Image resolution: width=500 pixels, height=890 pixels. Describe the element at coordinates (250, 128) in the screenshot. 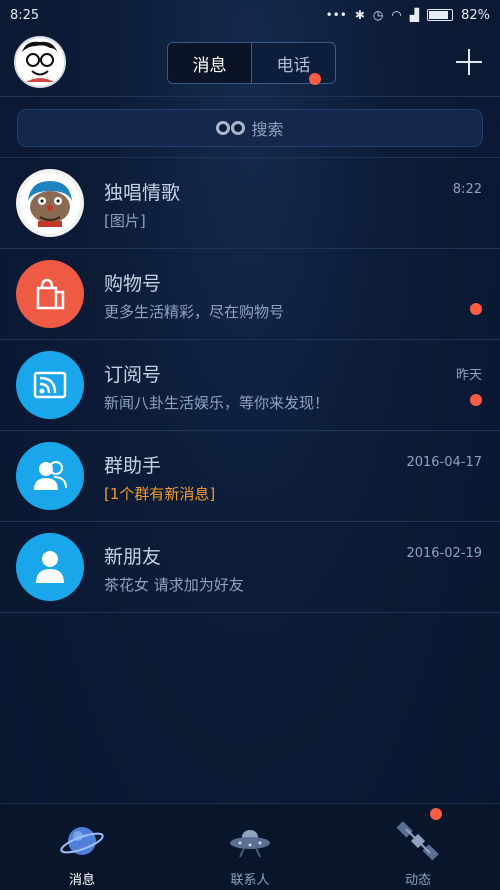

I see `search-bar: 搜索` at that location.